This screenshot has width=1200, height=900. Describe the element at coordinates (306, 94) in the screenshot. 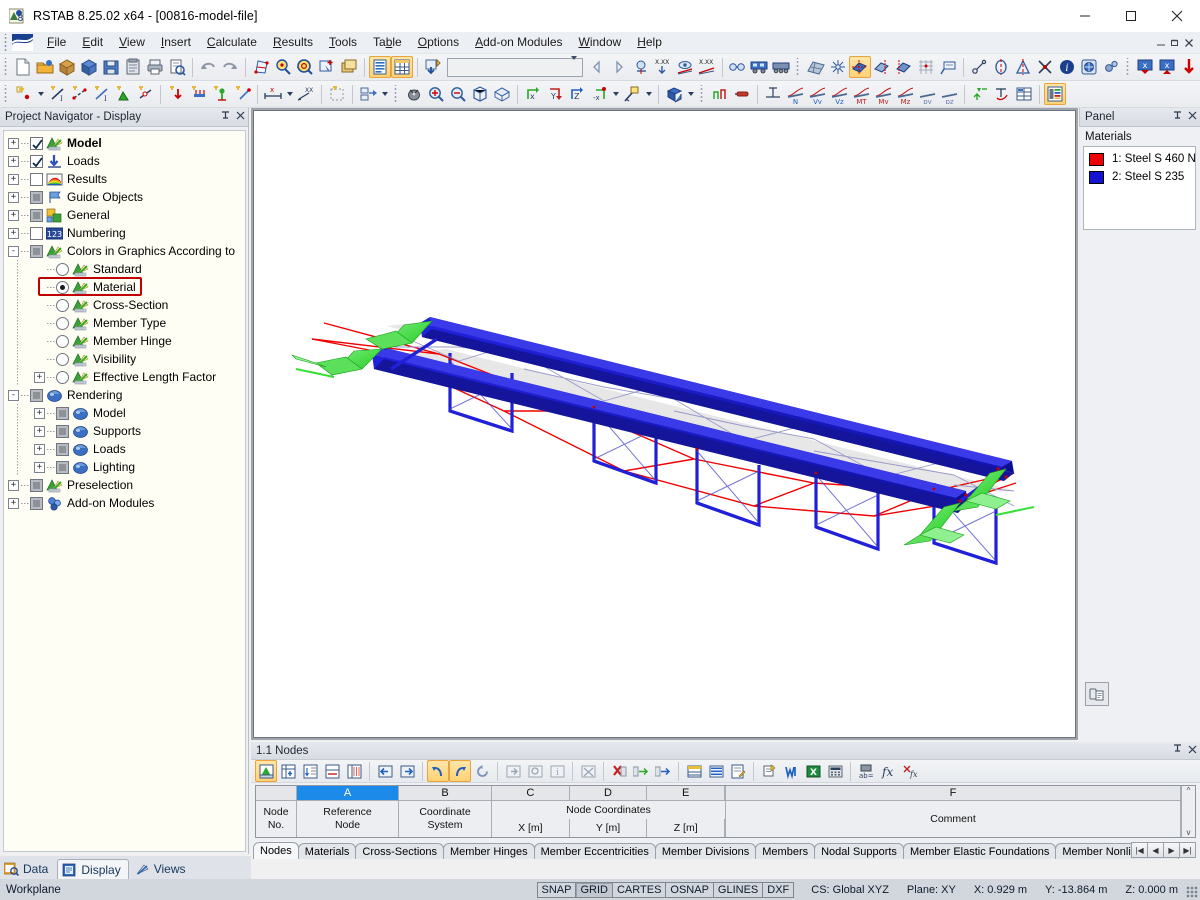

I see `dimension-xx-icon: XX` at that location.